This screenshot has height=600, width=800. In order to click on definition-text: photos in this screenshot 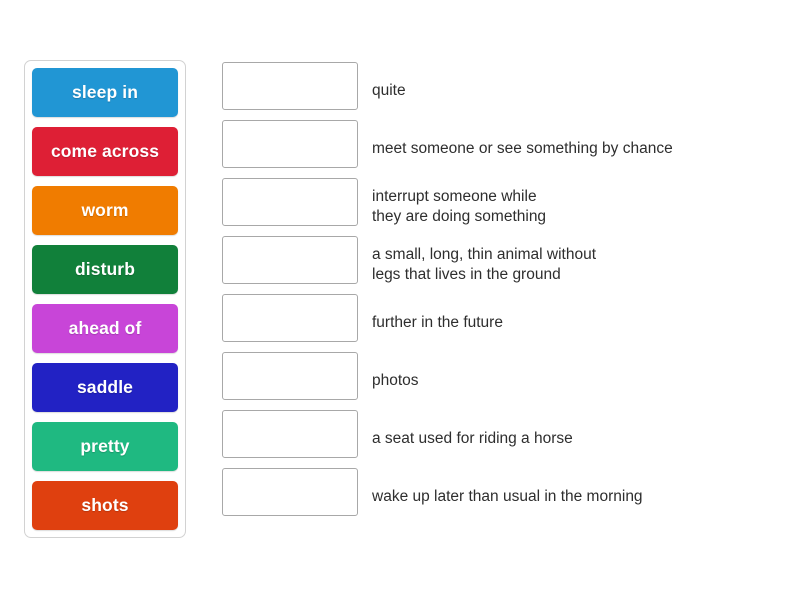, I will do `click(395, 380)`.